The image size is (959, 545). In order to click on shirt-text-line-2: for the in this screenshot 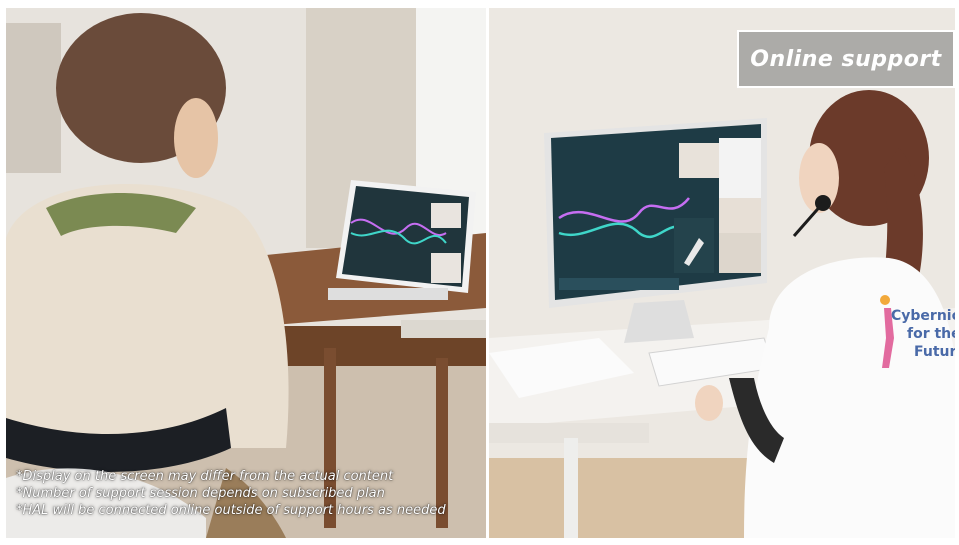, I will do `click(931, 334)`.